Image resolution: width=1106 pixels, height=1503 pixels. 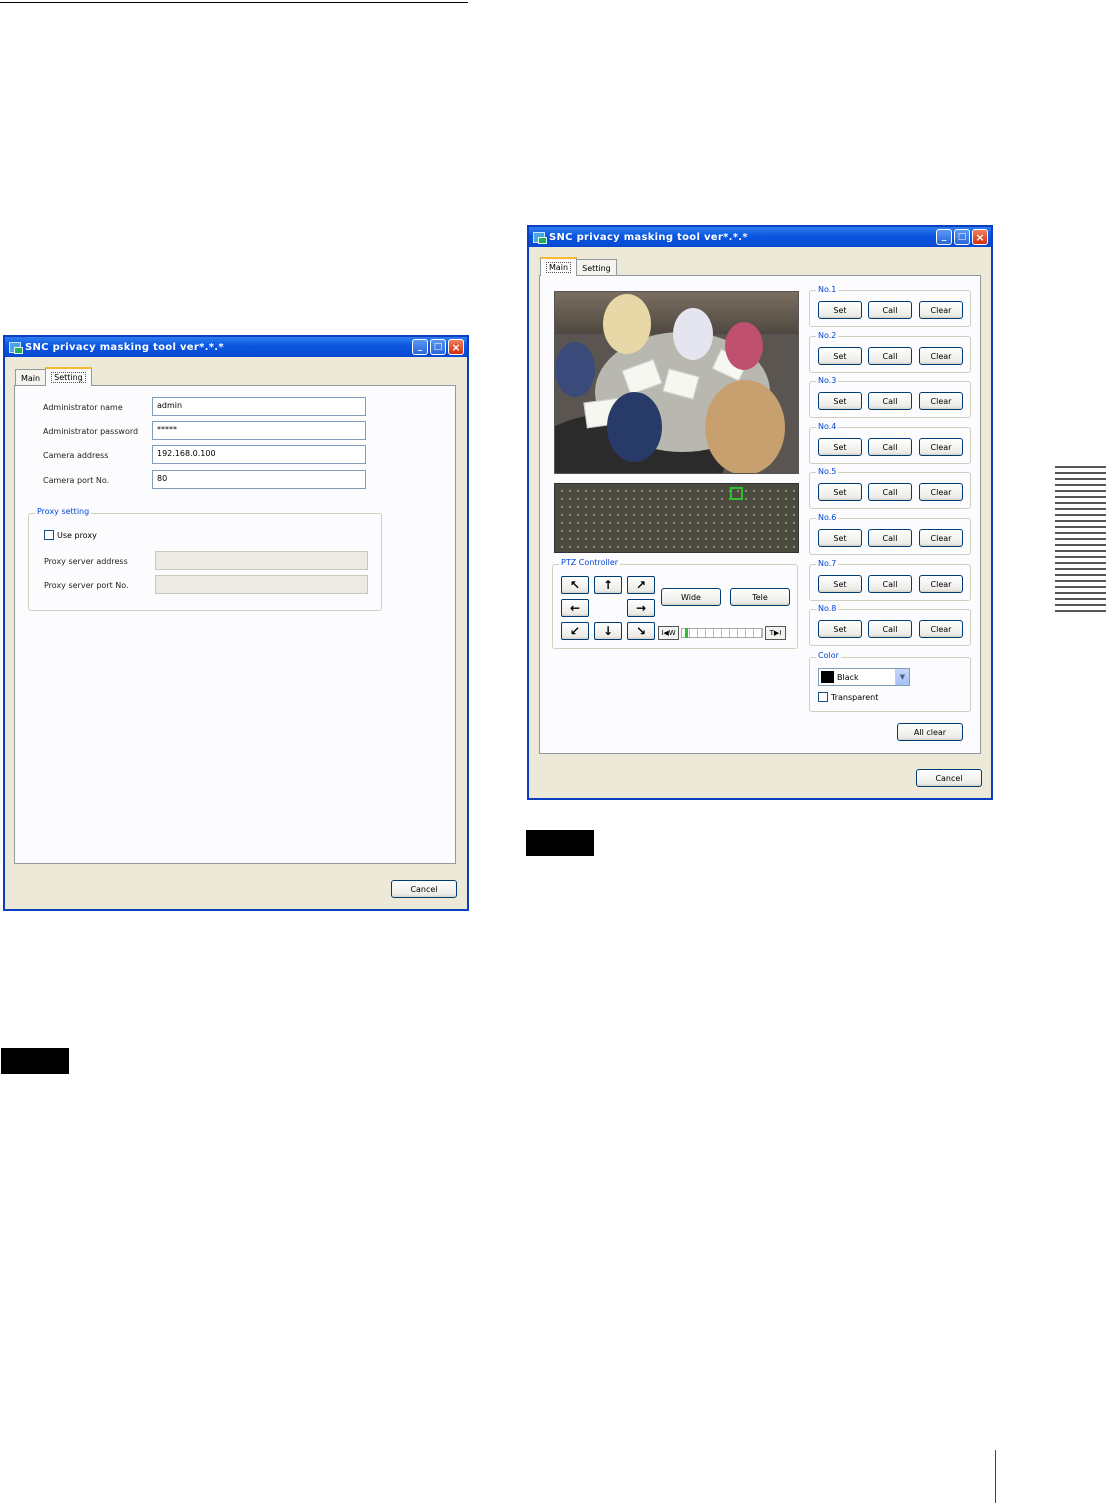 I want to click on preset-group-4: No.4 Set Call Clear, so click(x=890, y=443).